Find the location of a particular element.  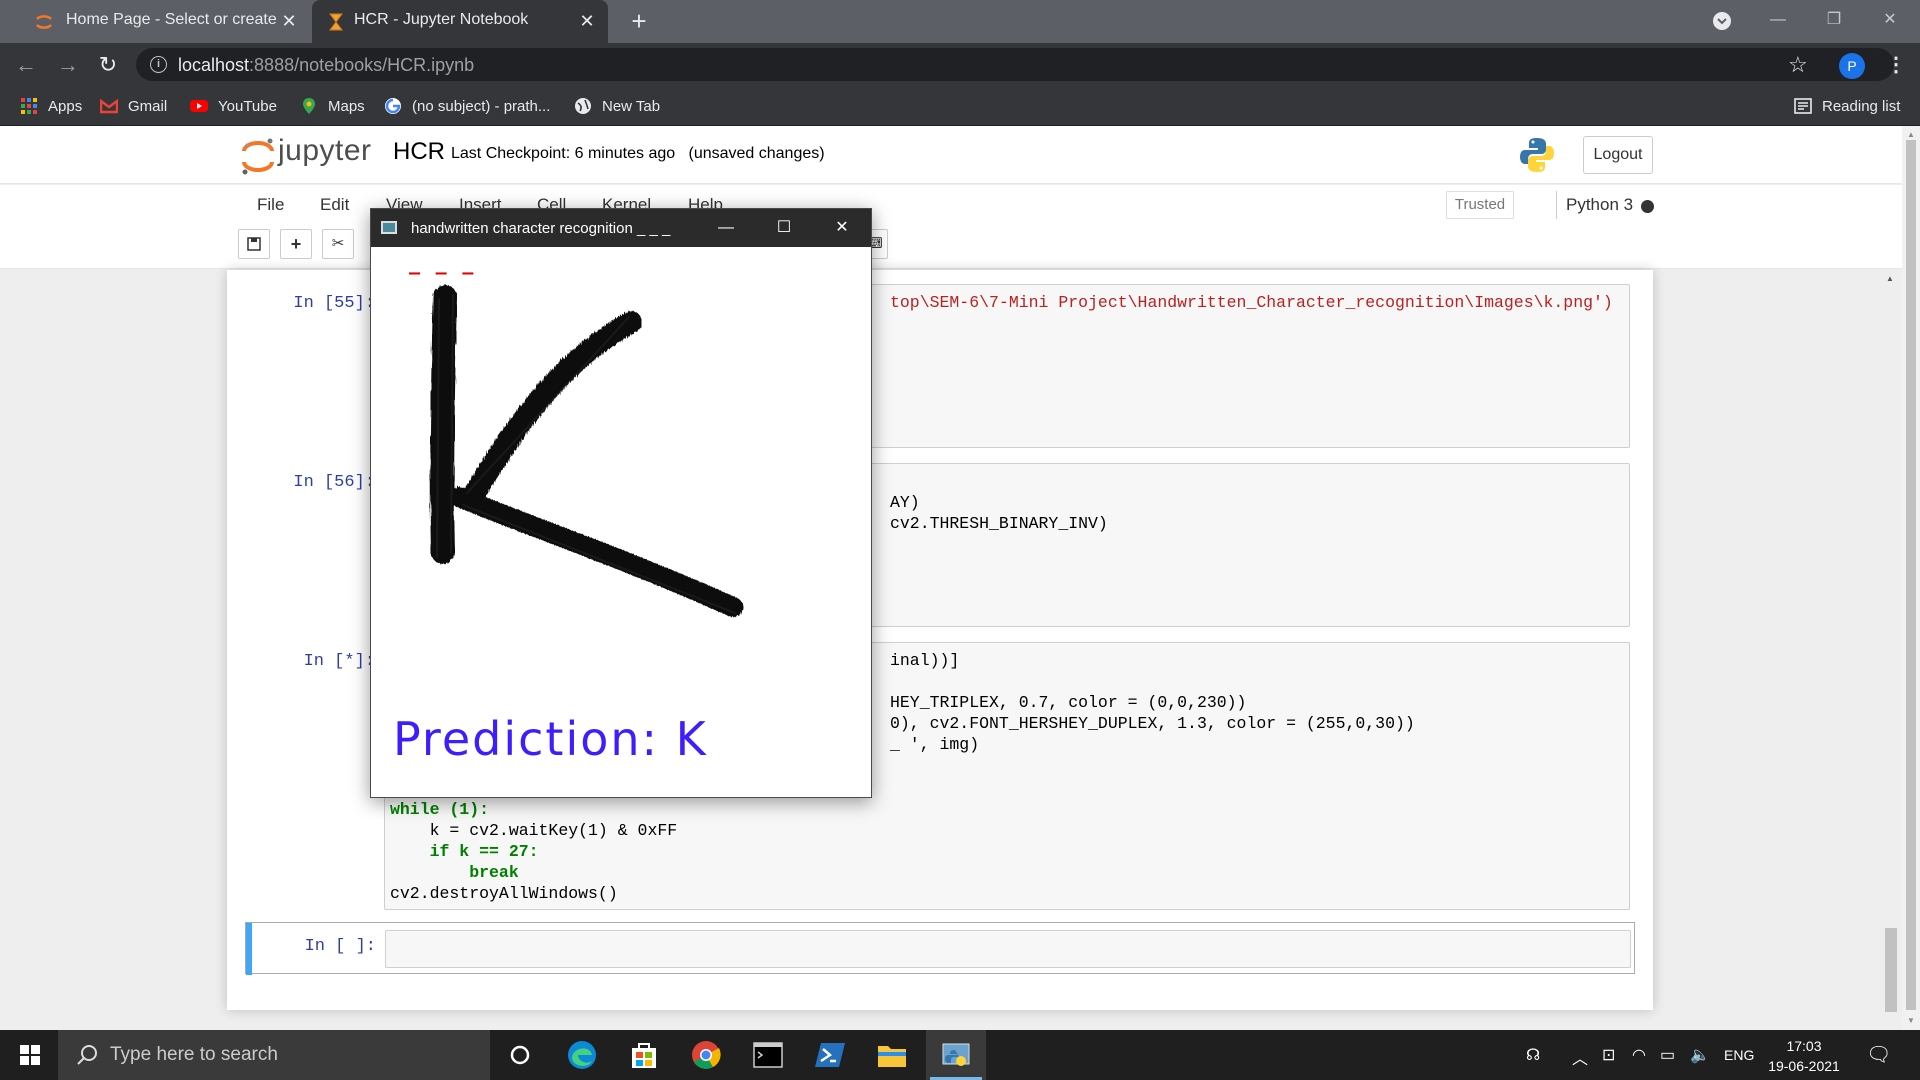

jupyter-wordmark: jupyter is located at coordinates (325, 151).